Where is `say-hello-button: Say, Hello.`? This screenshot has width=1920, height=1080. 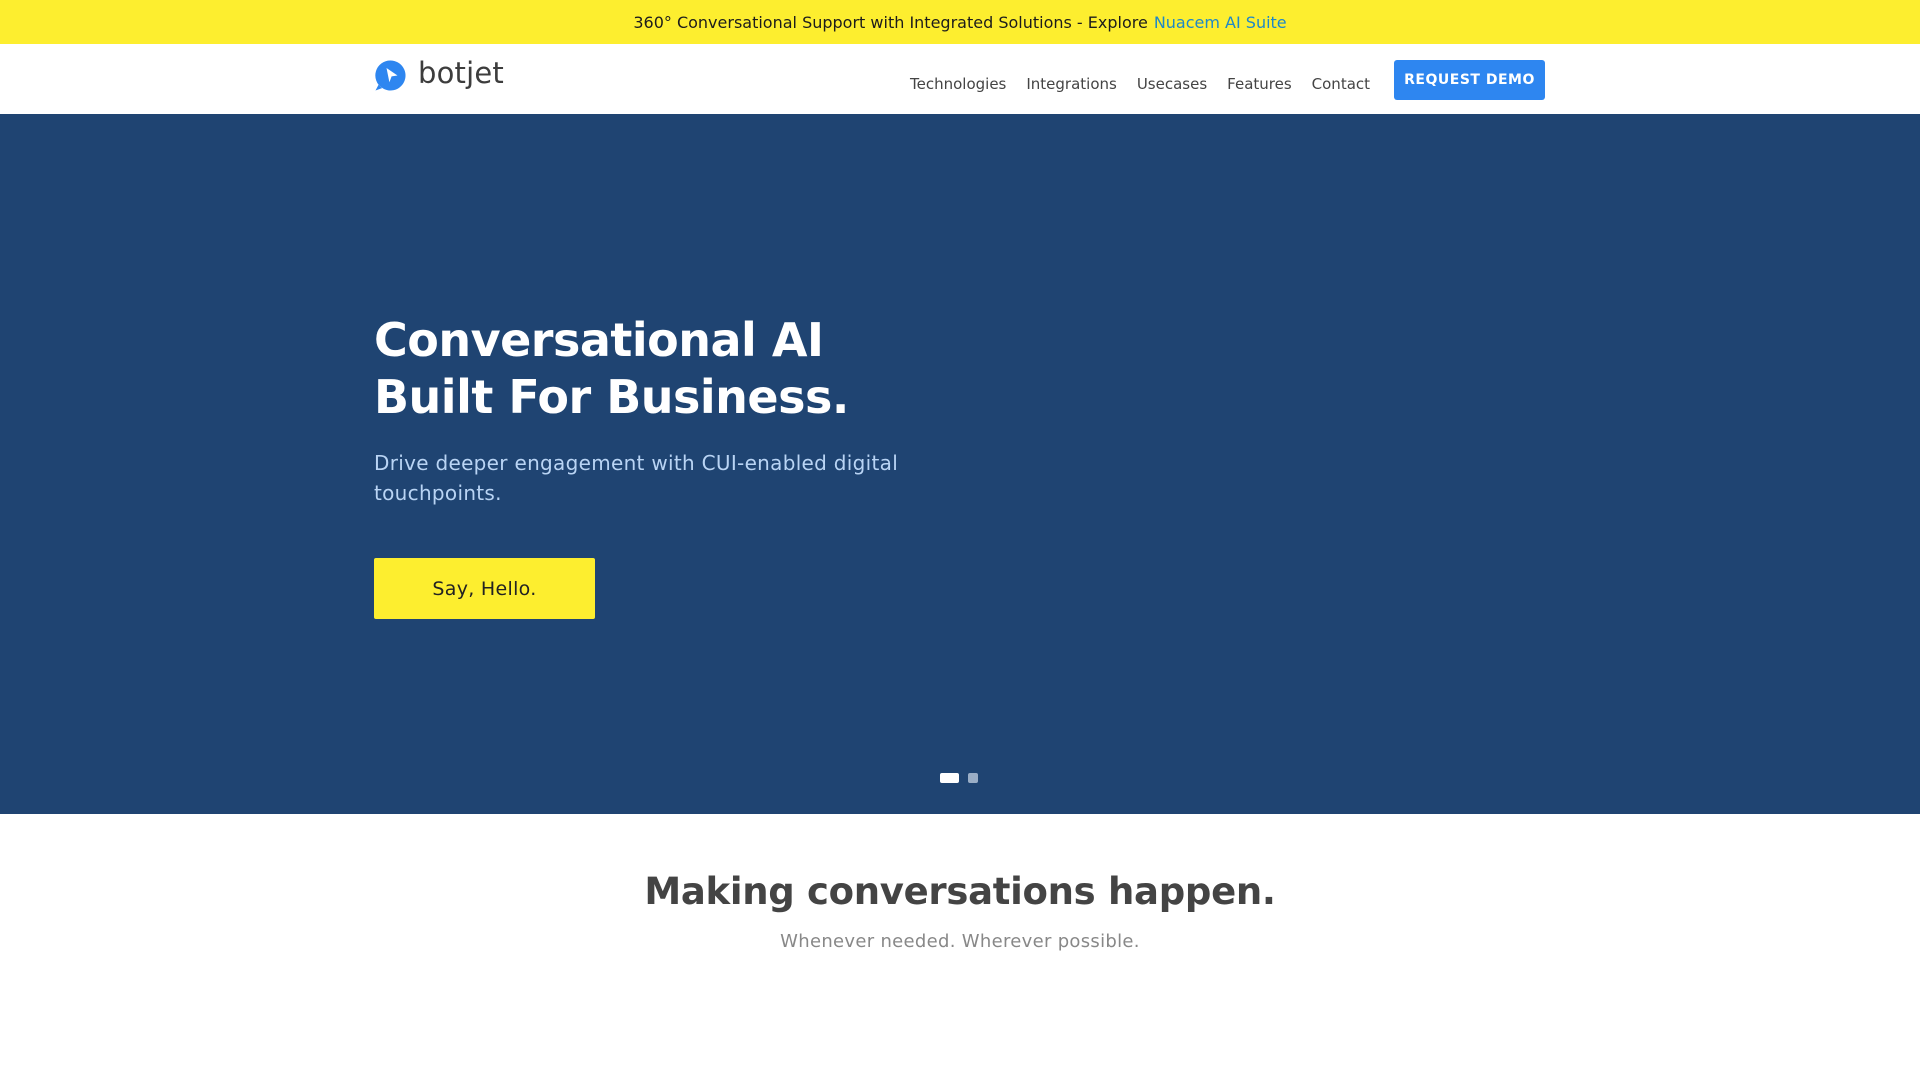 say-hello-button: Say, Hello. is located at coordinates (484, 588).